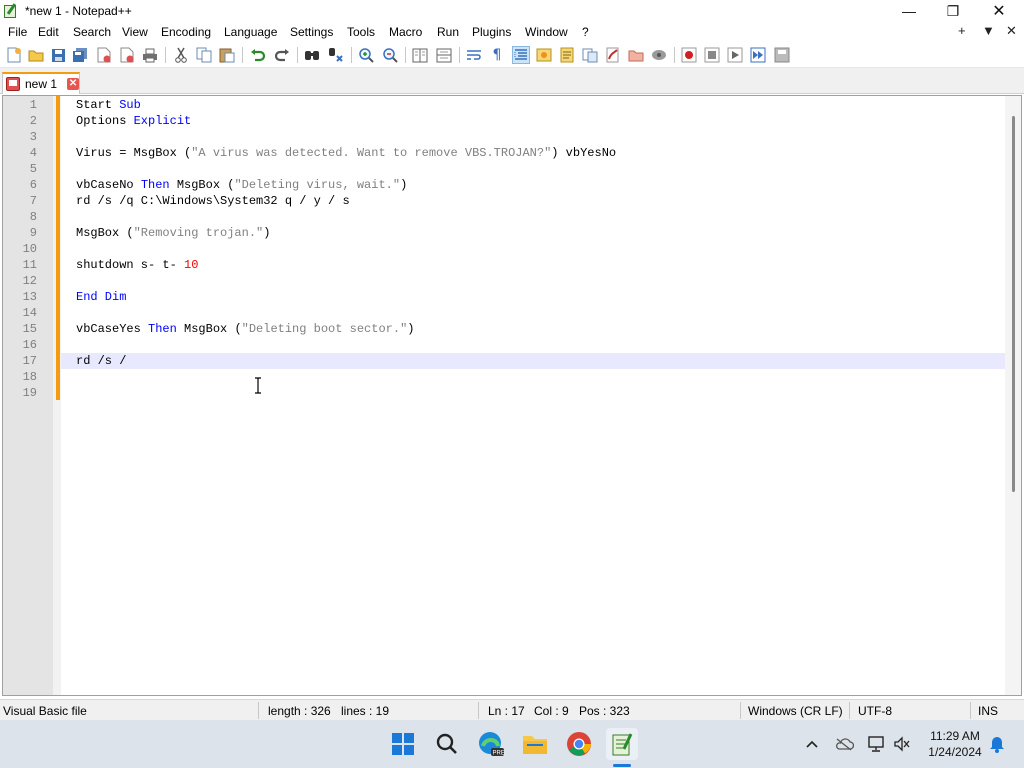 The width and height of the screenshot is (1024, 768). Describe the element at coordinates (955, 744) in the screenshot. I see `clock: 11:29 AM 1/24/2024` at that location.